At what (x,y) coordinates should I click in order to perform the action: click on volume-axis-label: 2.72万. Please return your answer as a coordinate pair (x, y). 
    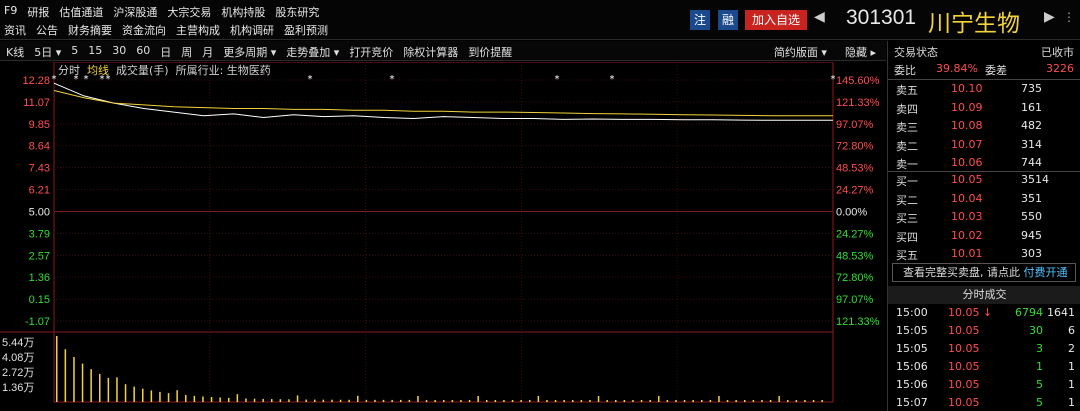
    Looking at the image, I should click on (18, 373).